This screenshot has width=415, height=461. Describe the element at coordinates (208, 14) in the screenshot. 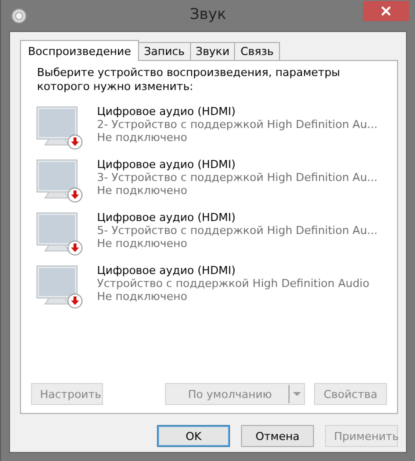

I see `window-title: Звук` at that location.